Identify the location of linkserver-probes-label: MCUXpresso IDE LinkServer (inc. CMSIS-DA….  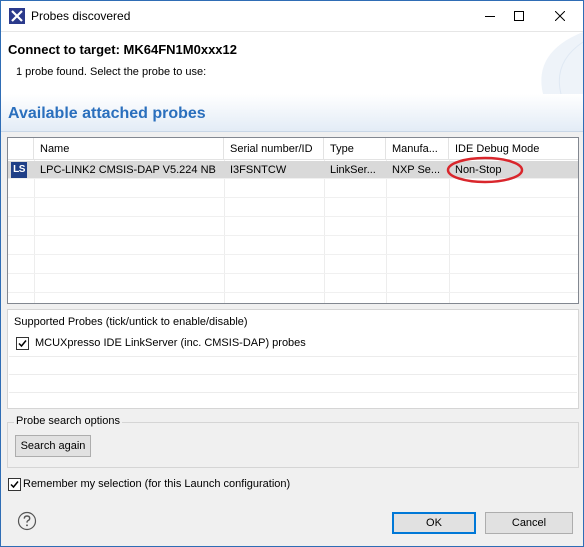
(170, 343).